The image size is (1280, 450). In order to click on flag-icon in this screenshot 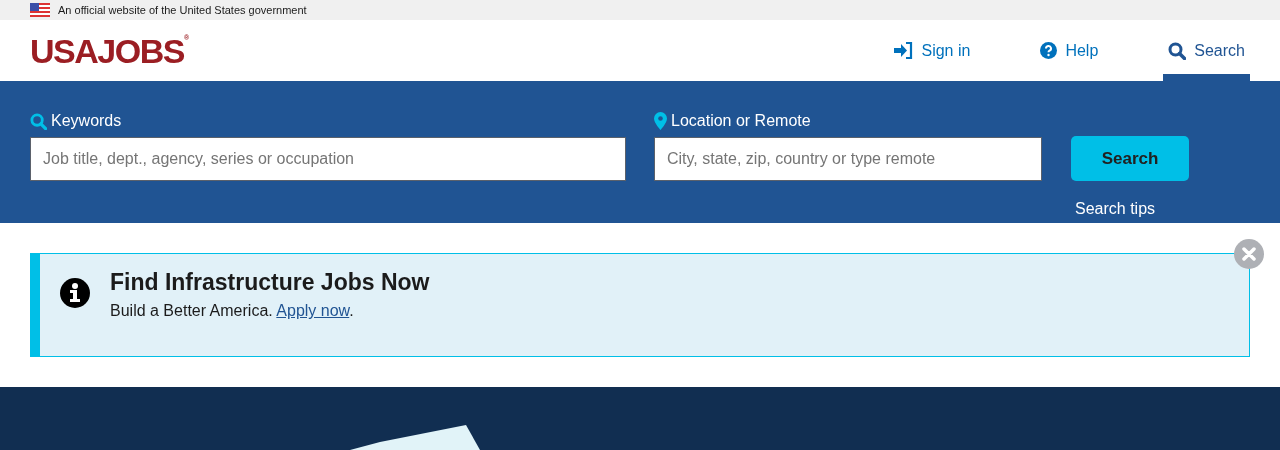, I will do `click(40, 10)`.